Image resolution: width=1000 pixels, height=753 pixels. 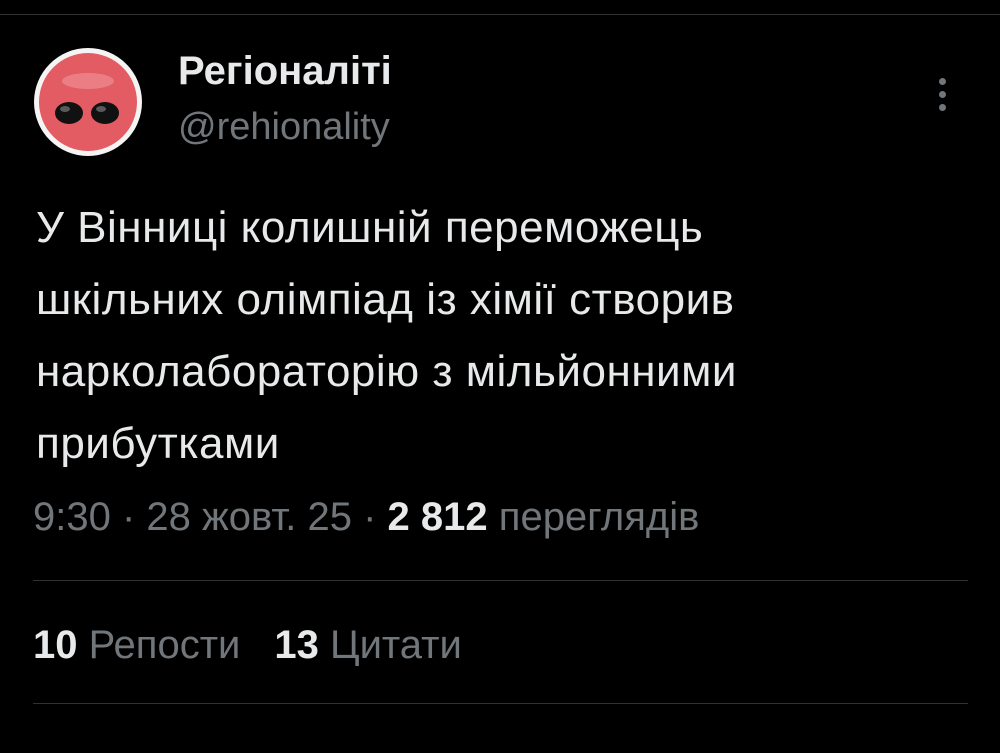 I want to click on quotes-count: 13, so click(x=296, y=645).